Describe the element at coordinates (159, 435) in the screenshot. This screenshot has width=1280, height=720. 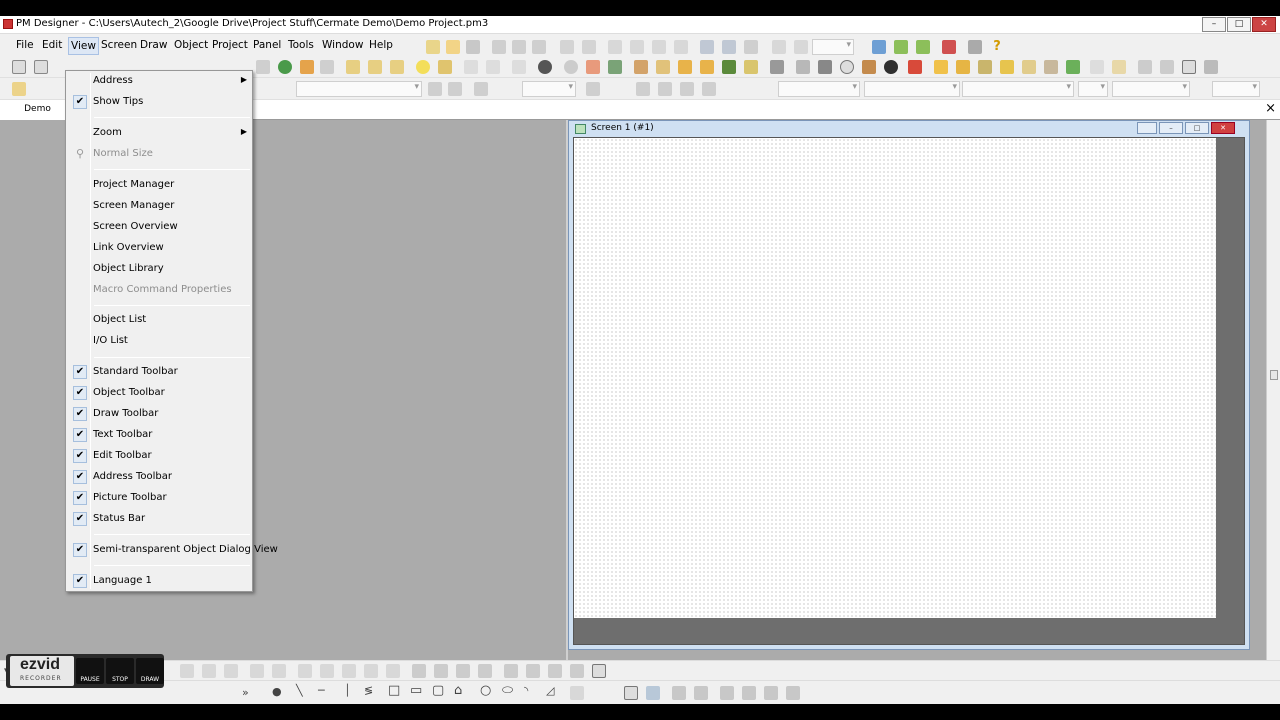
I see `menu-item-text-toolbar: ✔ Text Toolbar` at that location.